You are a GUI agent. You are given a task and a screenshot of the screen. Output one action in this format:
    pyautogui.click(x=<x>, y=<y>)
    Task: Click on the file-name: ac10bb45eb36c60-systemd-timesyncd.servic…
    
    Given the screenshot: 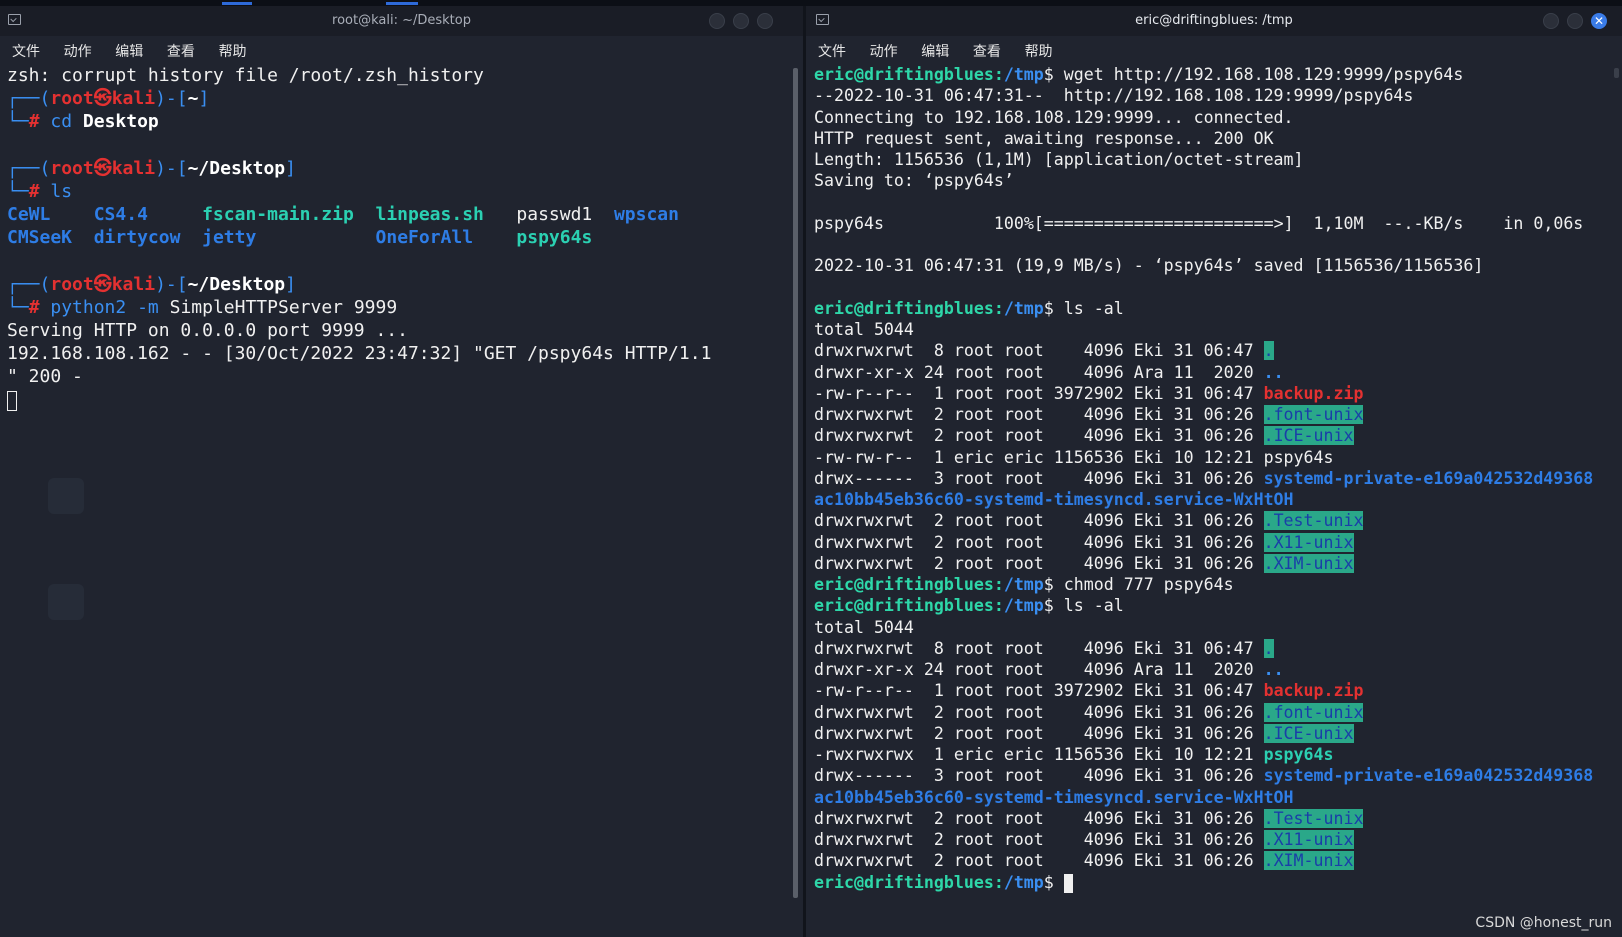 What is the action you would take?
    pyautogui.click(x=1054, y=797)
    